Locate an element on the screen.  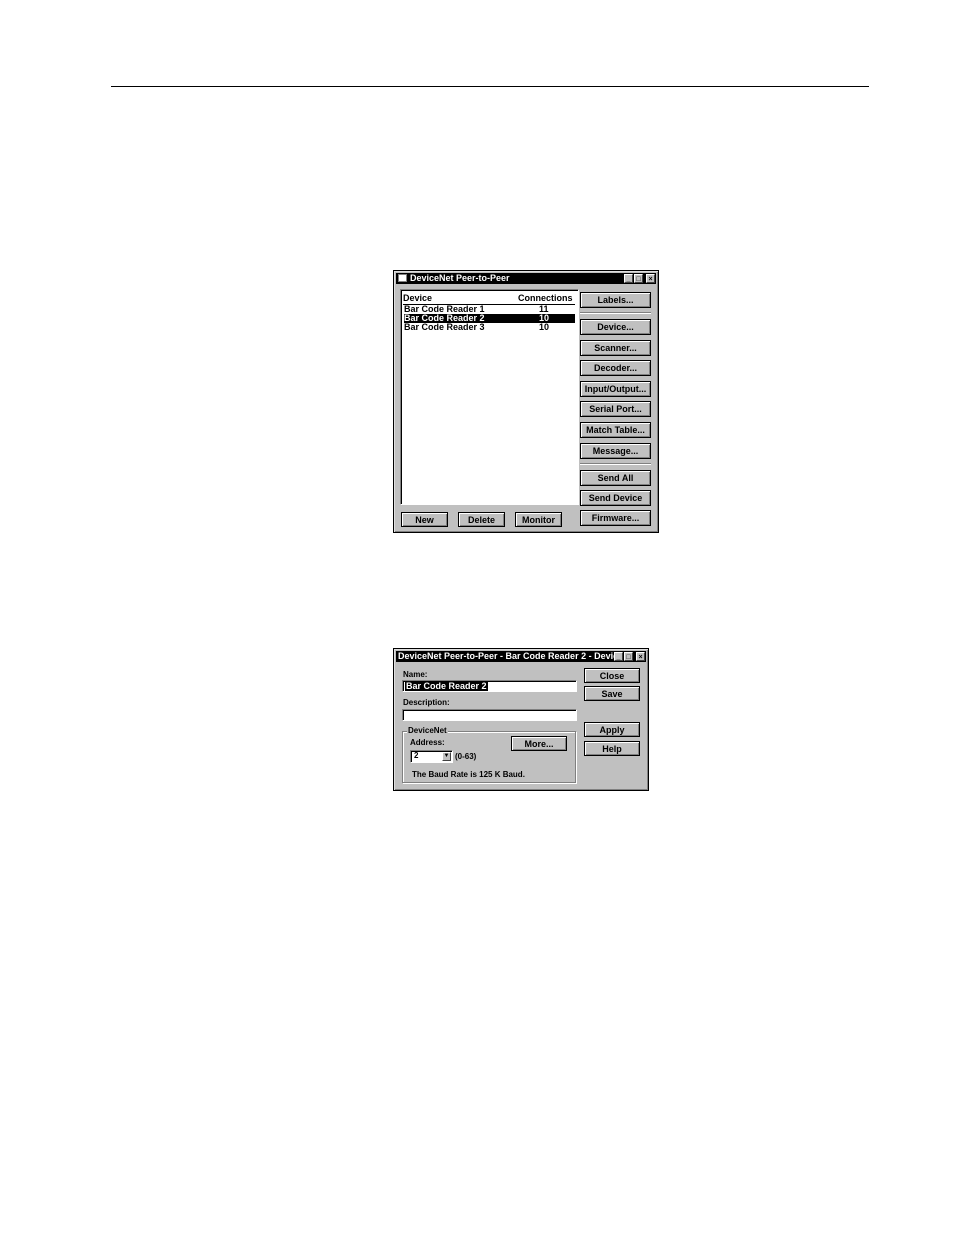
send-all-button: Send All is located at coordinates (615, 478).